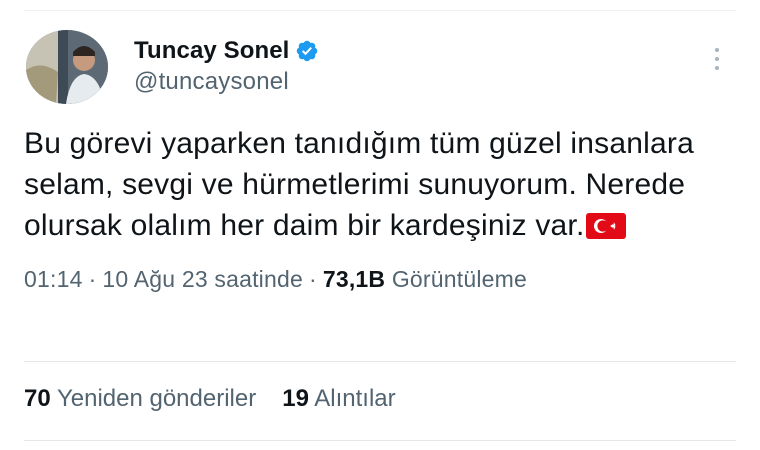 This screenshot has width=760, height=450. What do you see at coordinates (226, 82) in the screenshot?
I see `handle: @tuncaysonel` at bounding box center [226, 82].